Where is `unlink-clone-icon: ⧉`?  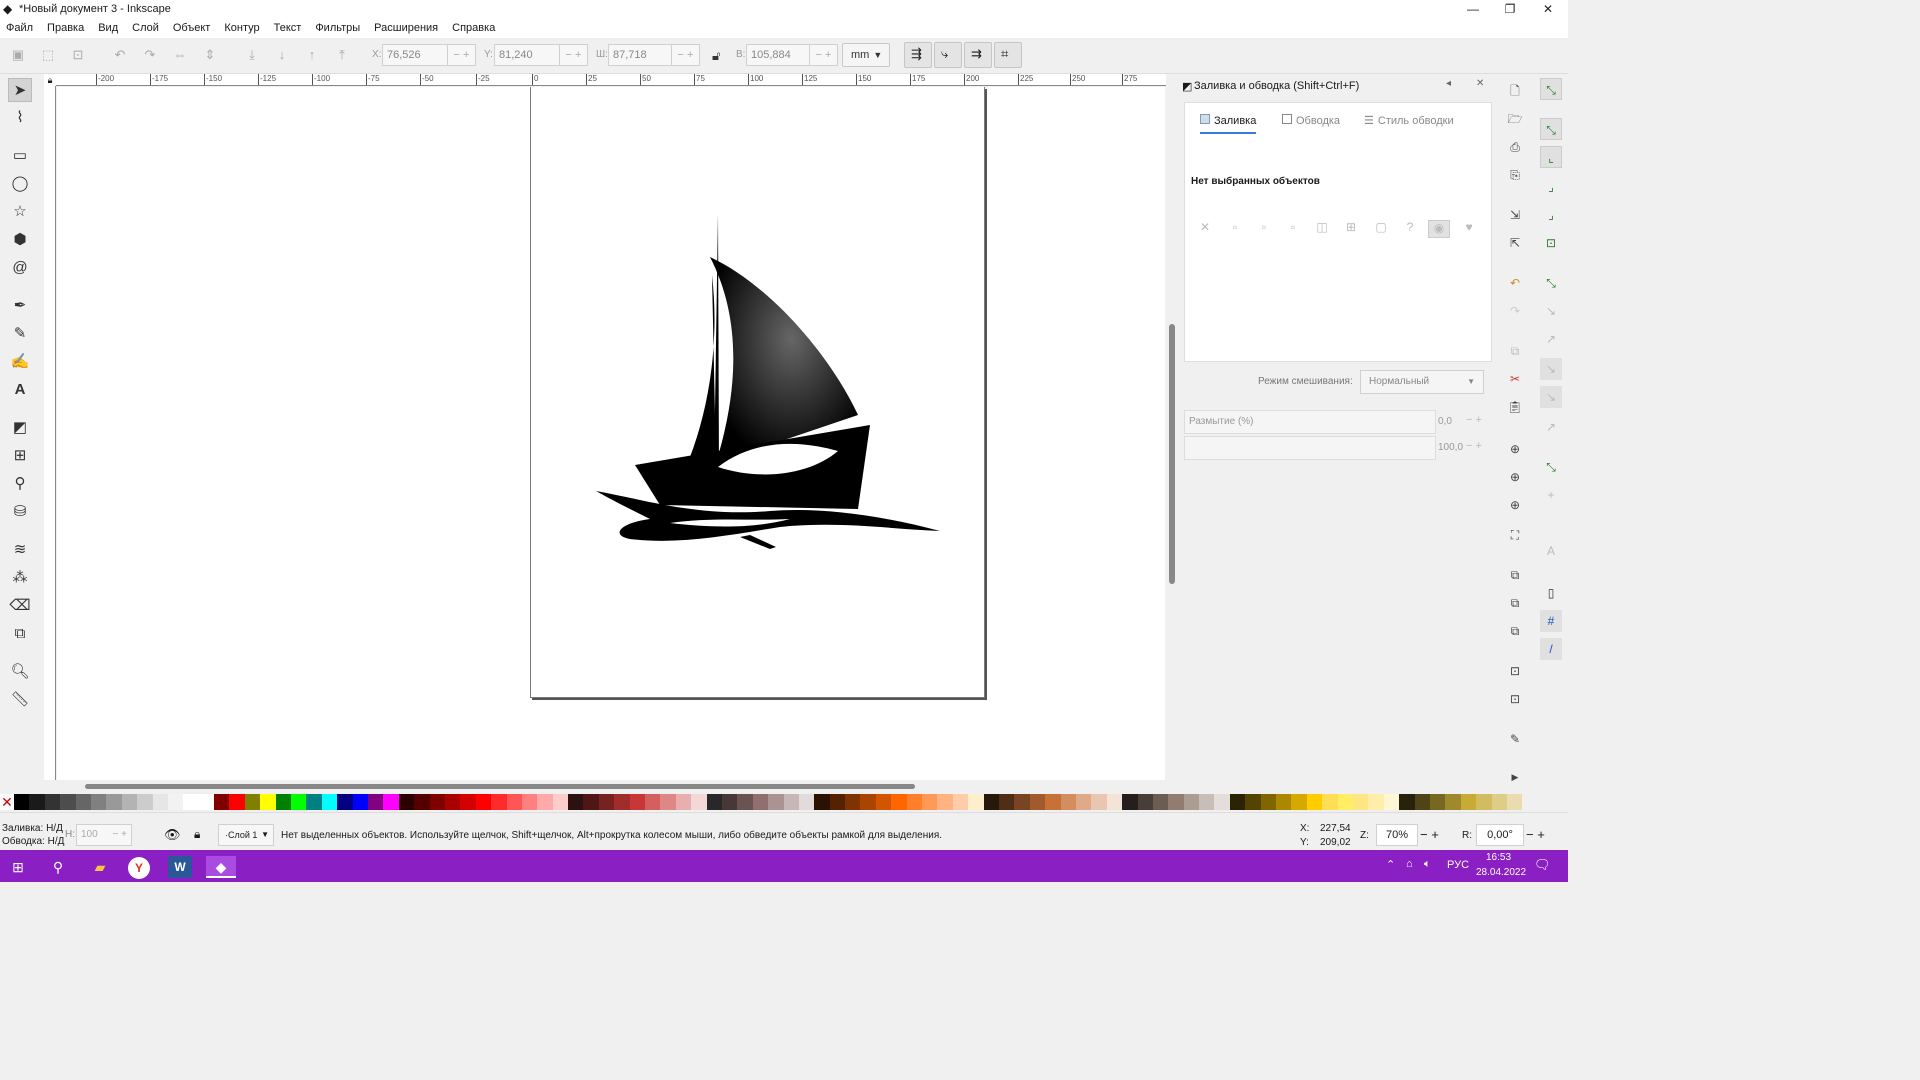 unlink-clone-icon: ⧉ is located at coordinates (1515, 631).